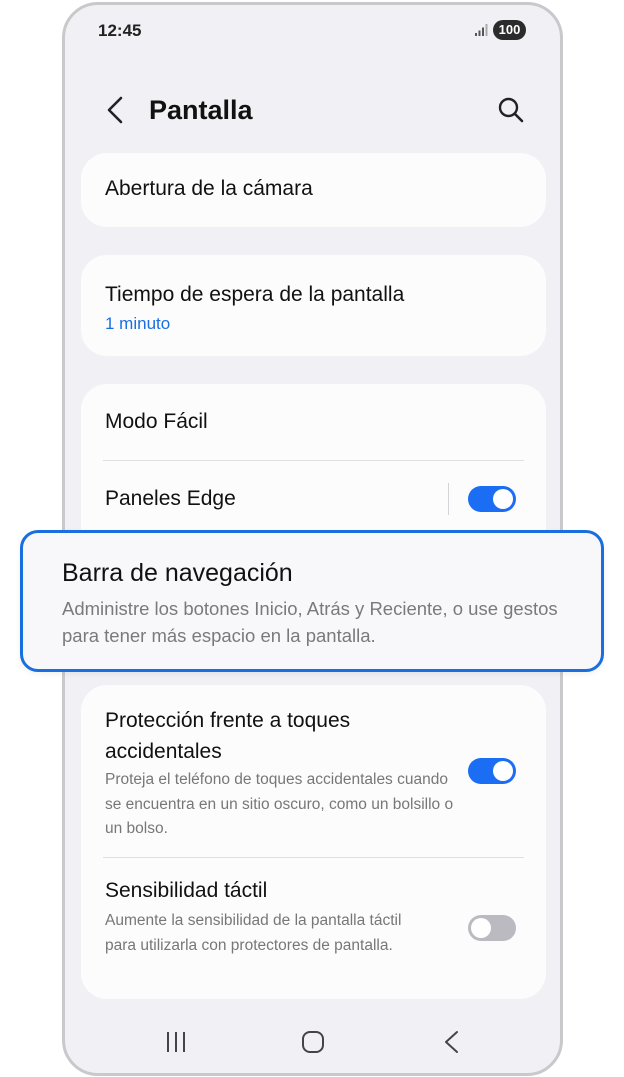  Describe the element at coordinates (209, 188) in the screenshot. I see `camera-cutout-label: Abertura de la cámara` at that location.